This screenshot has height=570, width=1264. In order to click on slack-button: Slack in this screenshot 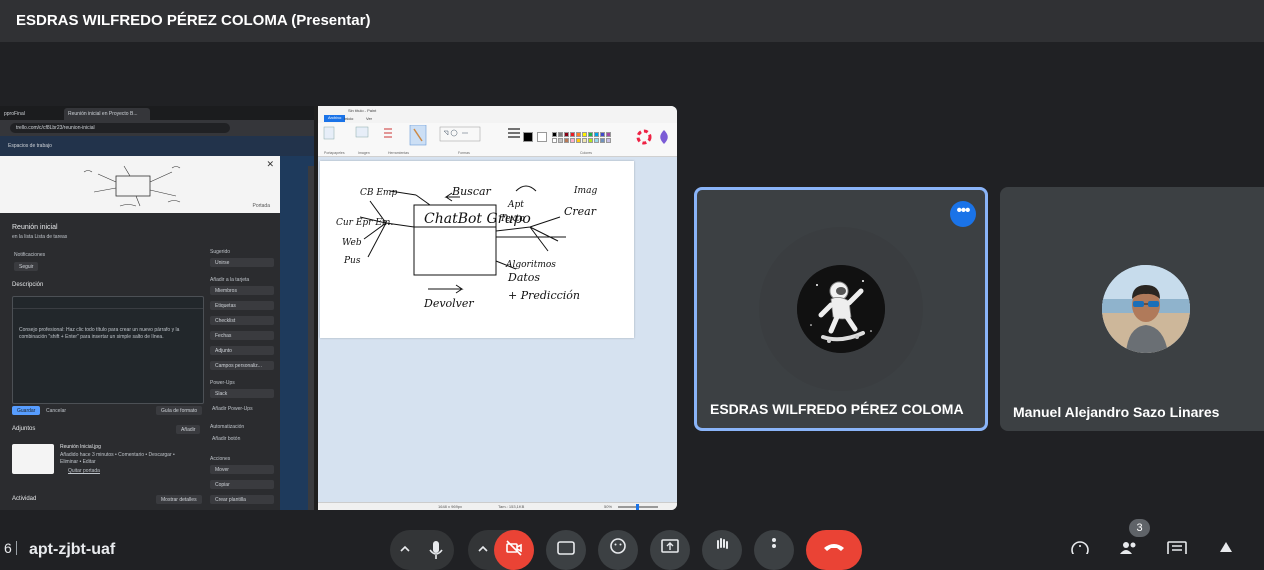, I will do `click(242, 393)`.